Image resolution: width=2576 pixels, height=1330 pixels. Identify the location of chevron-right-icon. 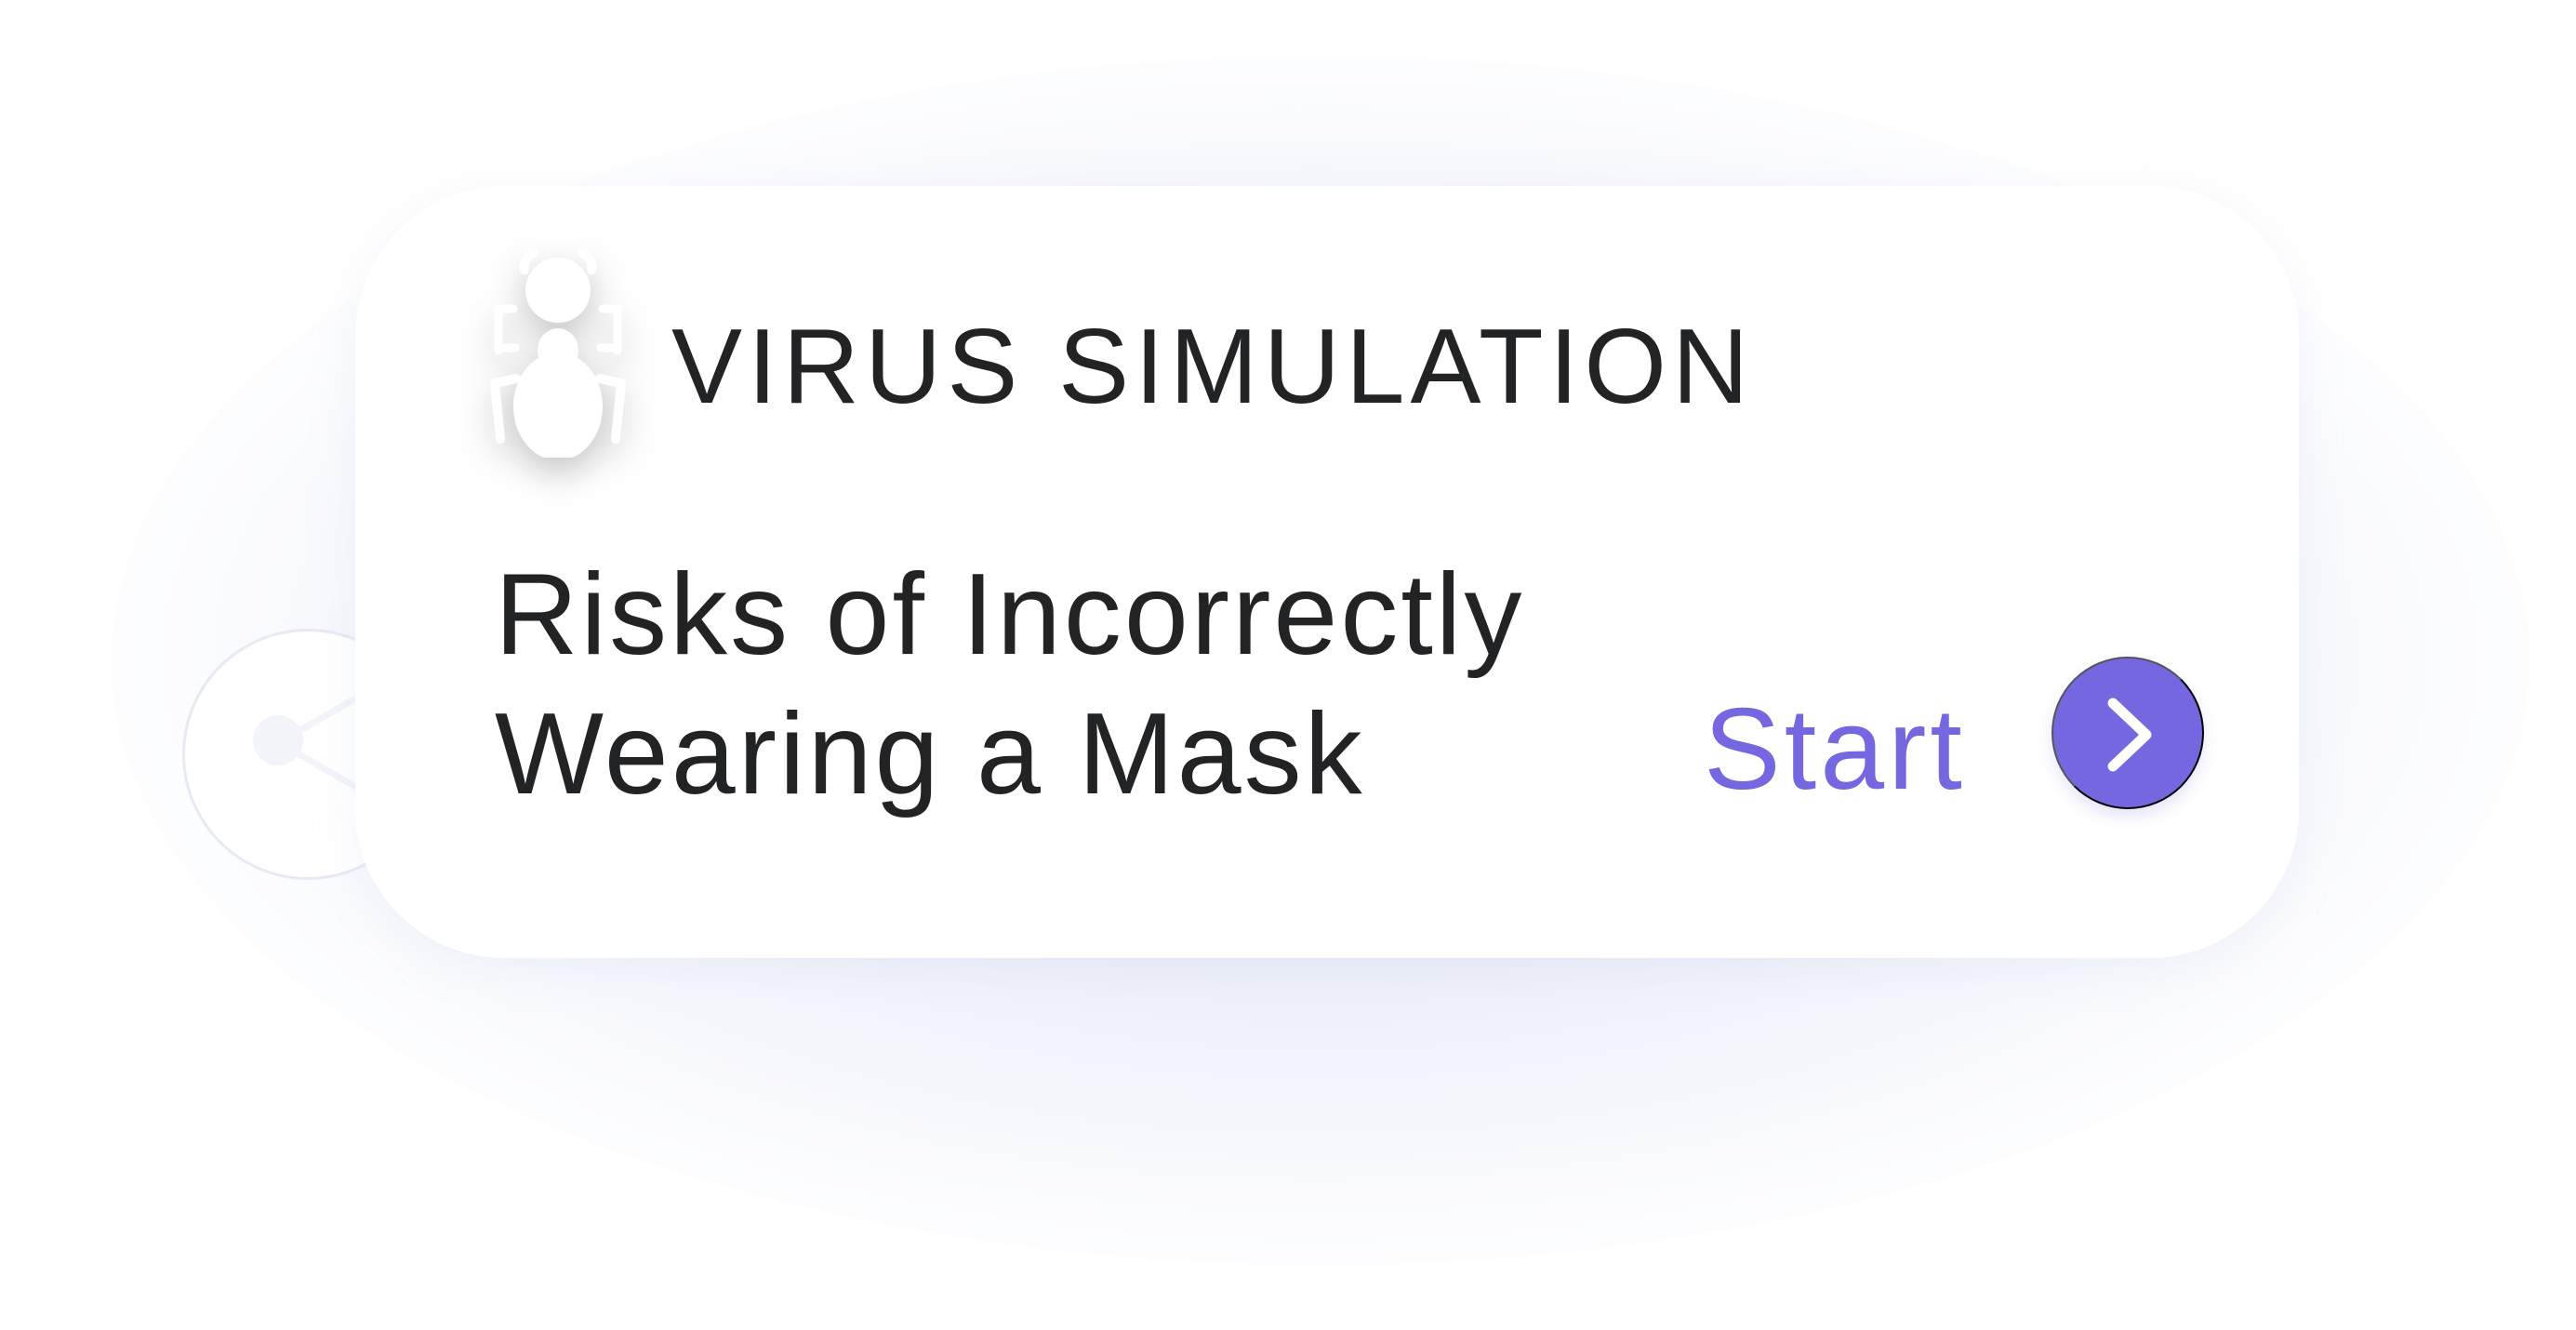
(2129, 735).